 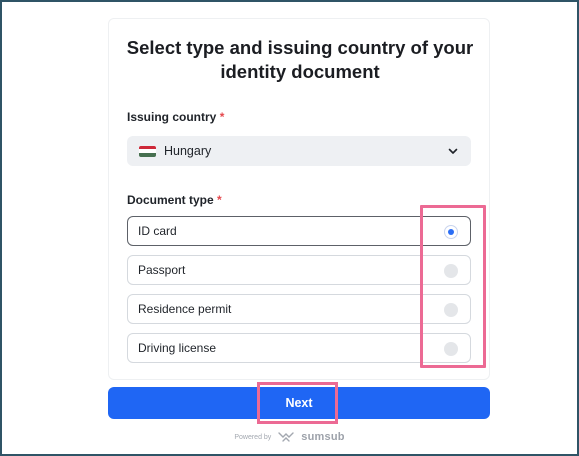 I want to click on issuing-country-label: Issuing country *, so click(x=175, y=117).